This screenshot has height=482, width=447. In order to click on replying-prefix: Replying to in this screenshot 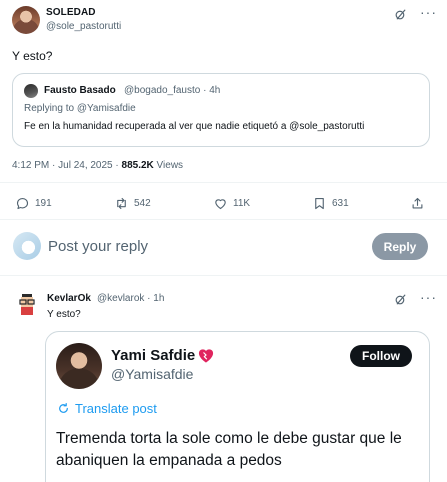, I will do `click(50, 108)`.